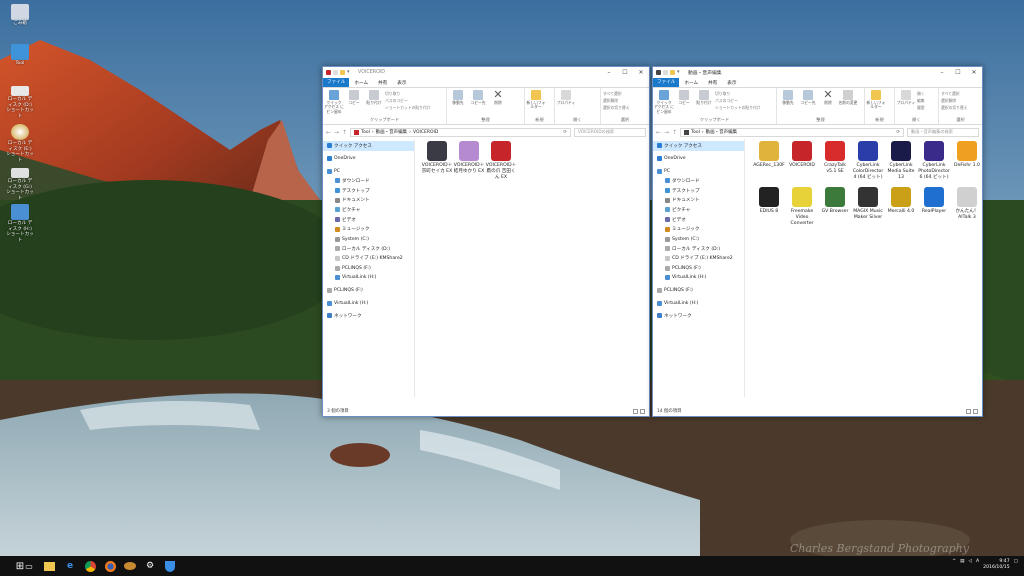 This screenshot has height=576, width=1024. I want to click on chevron-down-icon: ▾, so click(679, 72).